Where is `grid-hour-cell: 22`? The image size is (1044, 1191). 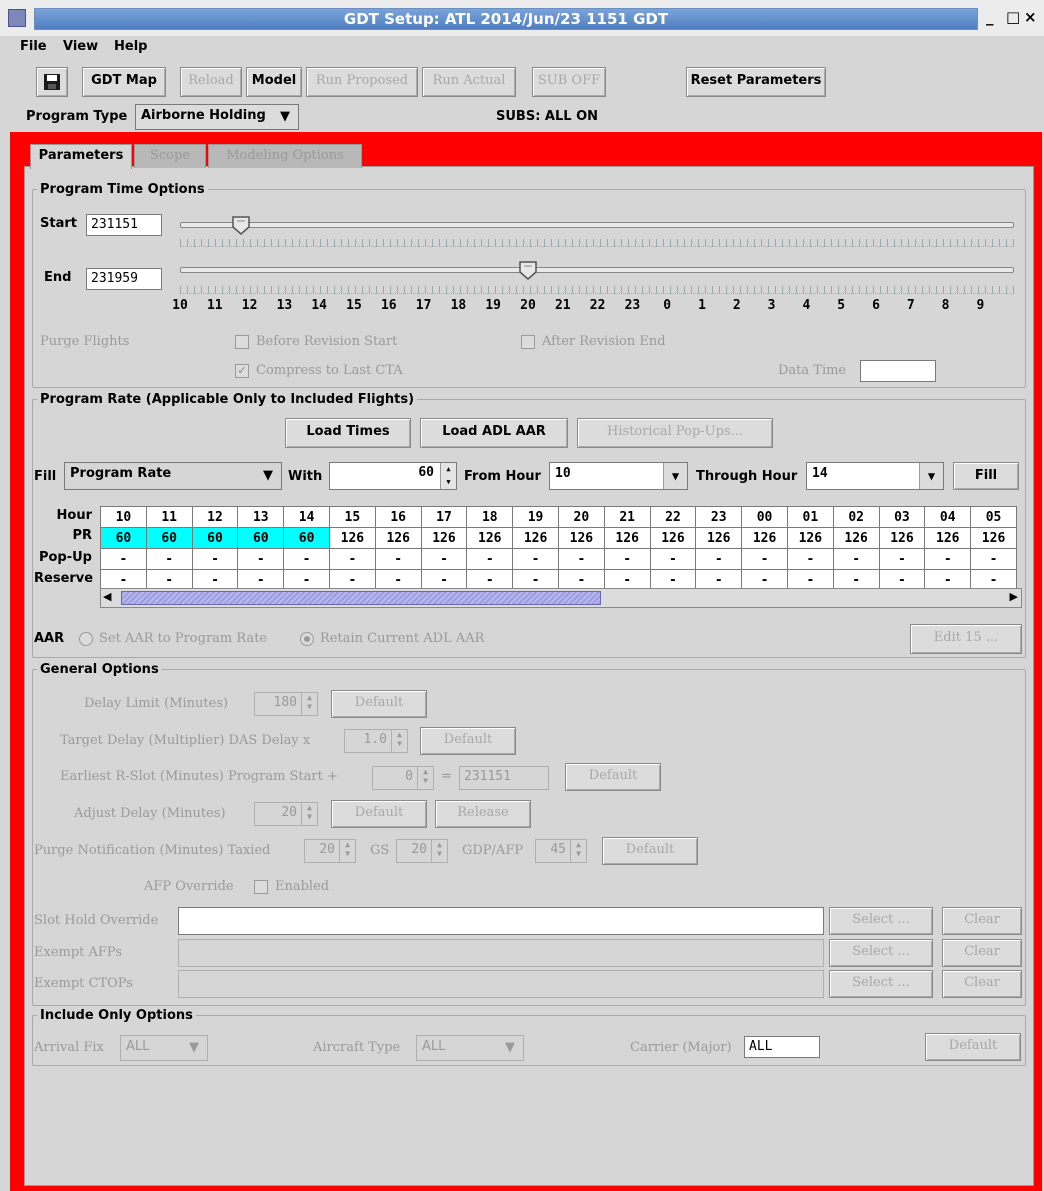 grid-hour-cell: 22 is located at coordinates (673, 517).